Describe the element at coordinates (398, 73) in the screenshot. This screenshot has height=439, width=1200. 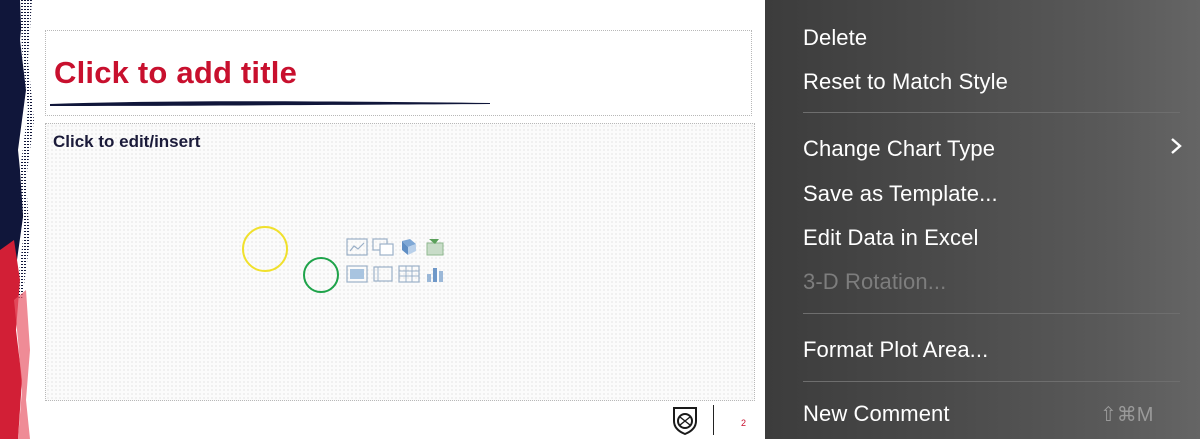
I see `title-placeholder: Click to add title` at that location.